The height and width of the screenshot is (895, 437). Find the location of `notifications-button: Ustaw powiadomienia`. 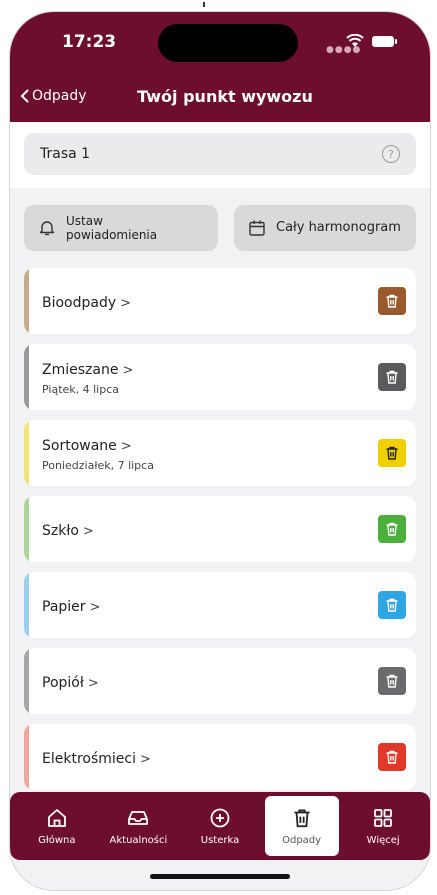

notifications-button: Ustaw powiadomienia is located at coordinates (121, 228).